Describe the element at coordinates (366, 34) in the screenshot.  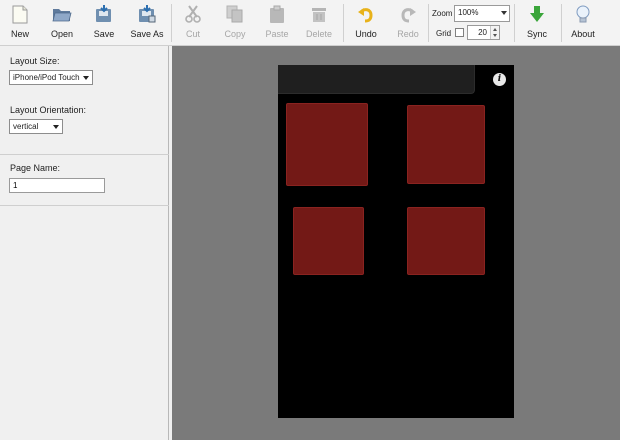
I see `undo-label: Undo` at that location.